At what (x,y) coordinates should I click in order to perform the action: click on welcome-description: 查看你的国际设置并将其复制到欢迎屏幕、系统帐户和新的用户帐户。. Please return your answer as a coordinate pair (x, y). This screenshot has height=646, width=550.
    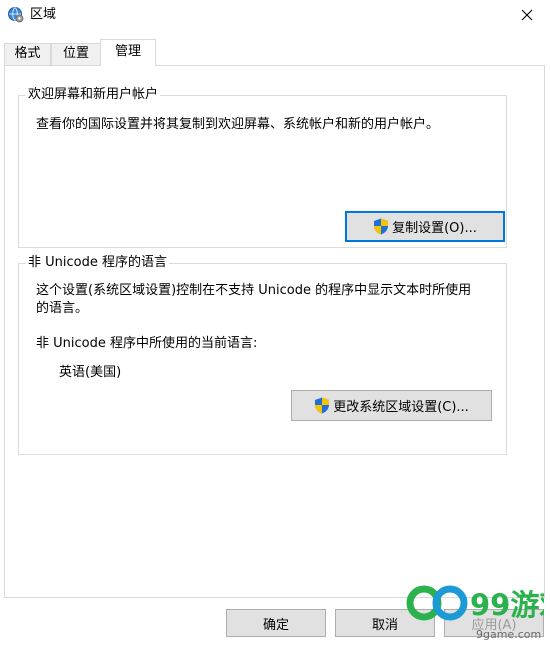
    Looking at the image, I should click on (238, 124).